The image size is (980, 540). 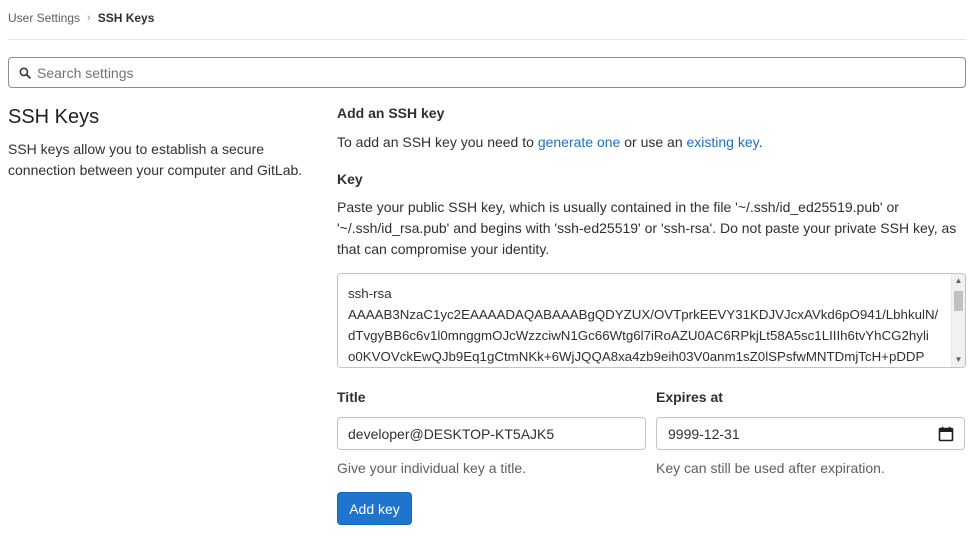 I want to click on search-icon, so click(x=25, y=73).